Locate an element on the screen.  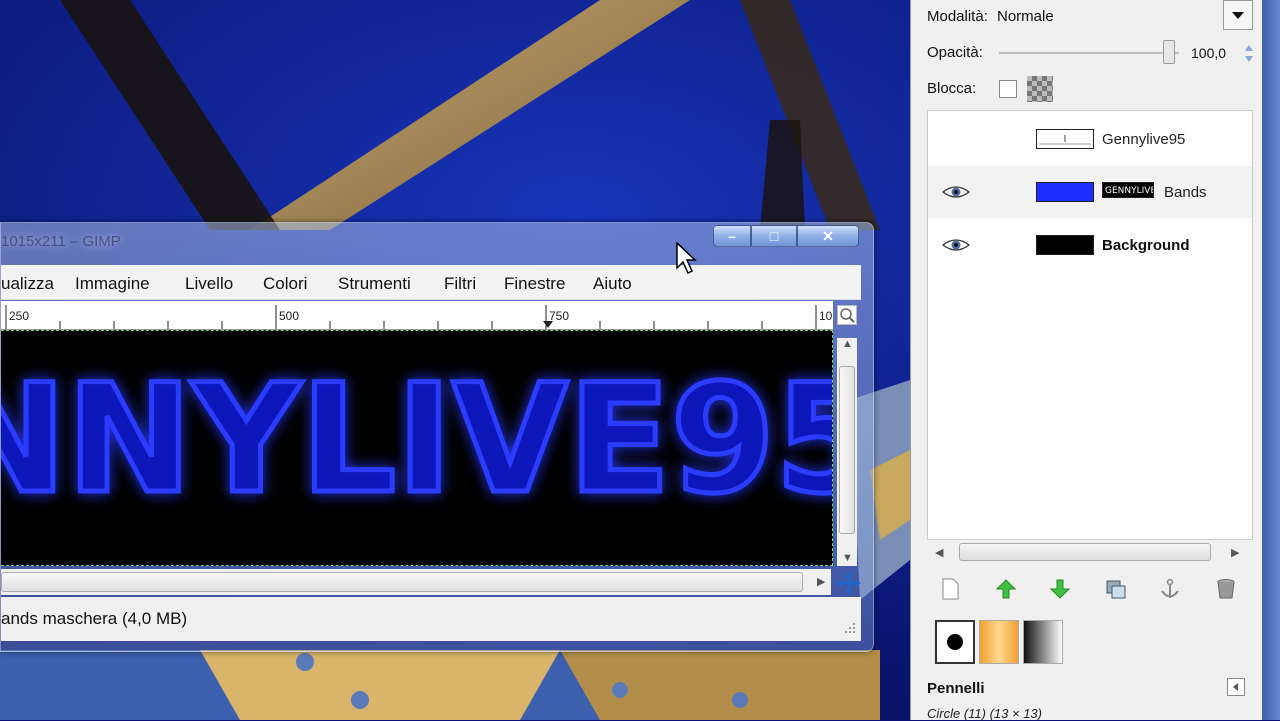
raise-layer-icon is located at coordinates (1006, 589).